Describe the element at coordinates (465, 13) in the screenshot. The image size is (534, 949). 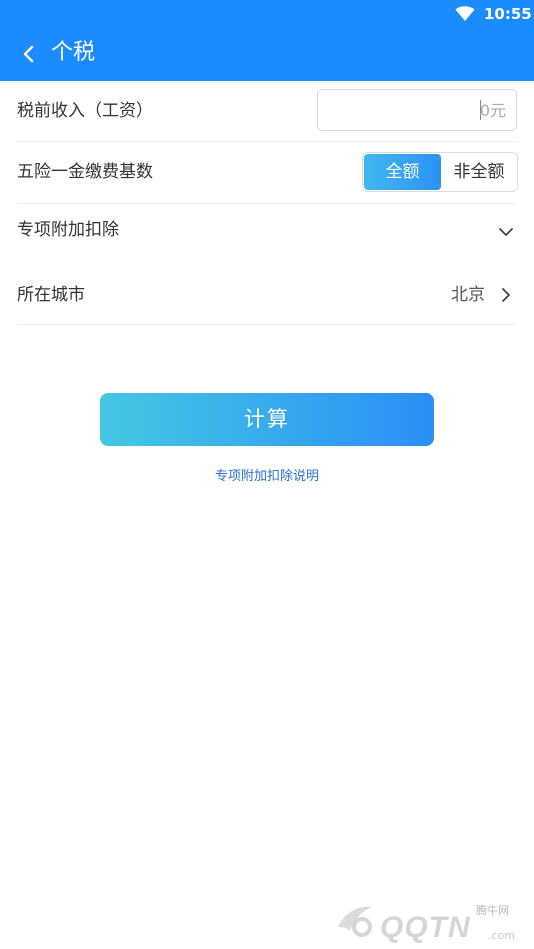
I see `wifi-icon` at that location.